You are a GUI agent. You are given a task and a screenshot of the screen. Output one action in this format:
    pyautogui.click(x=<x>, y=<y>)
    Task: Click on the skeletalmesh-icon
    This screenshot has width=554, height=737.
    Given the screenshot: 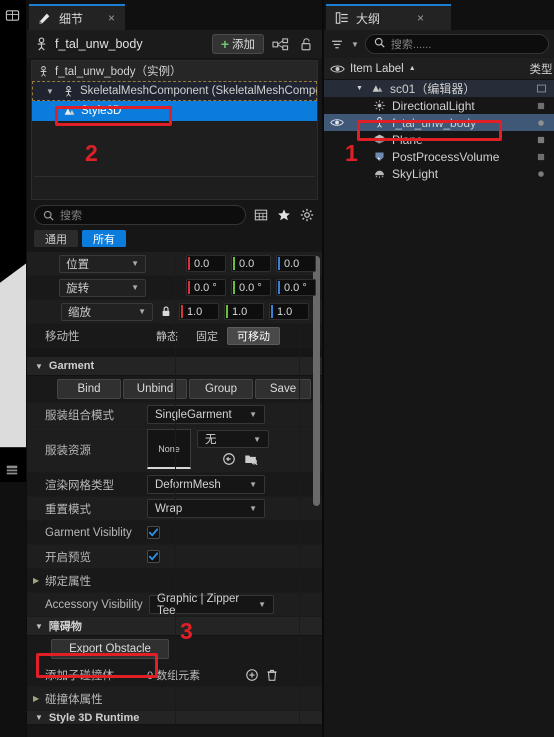 What is the action you would take?
    pyautogui.click(x=68, y=91)
    